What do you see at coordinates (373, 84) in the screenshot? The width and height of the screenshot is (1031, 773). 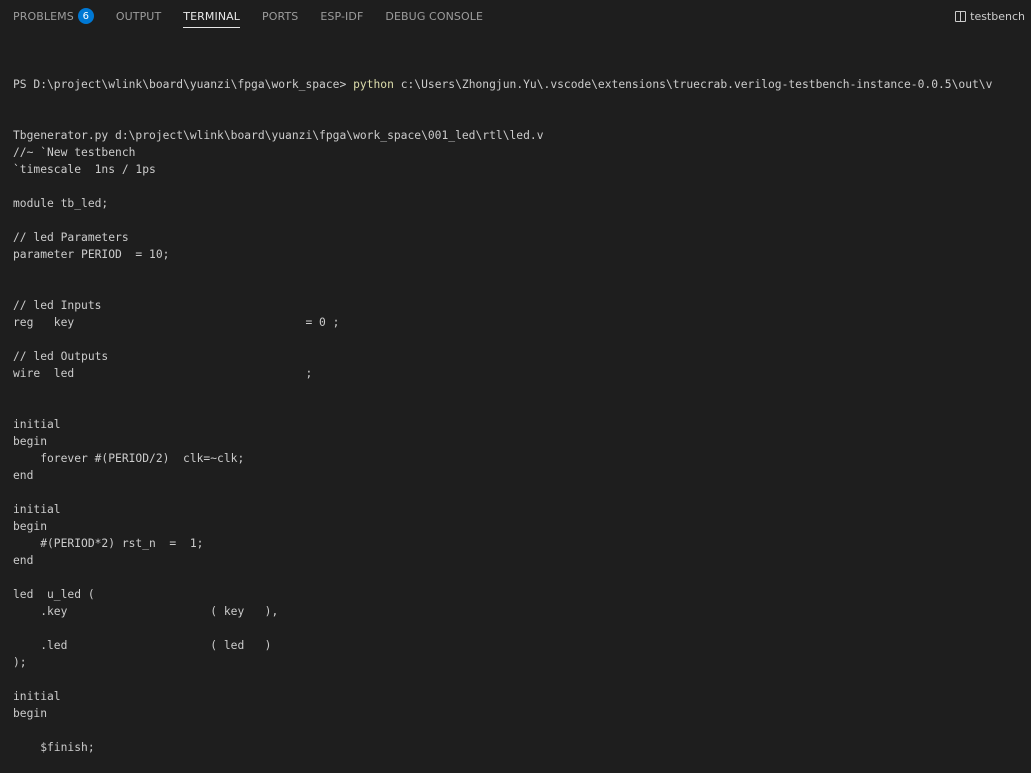 I see `terminal-command-name: python` at bounding box center [373, 84].